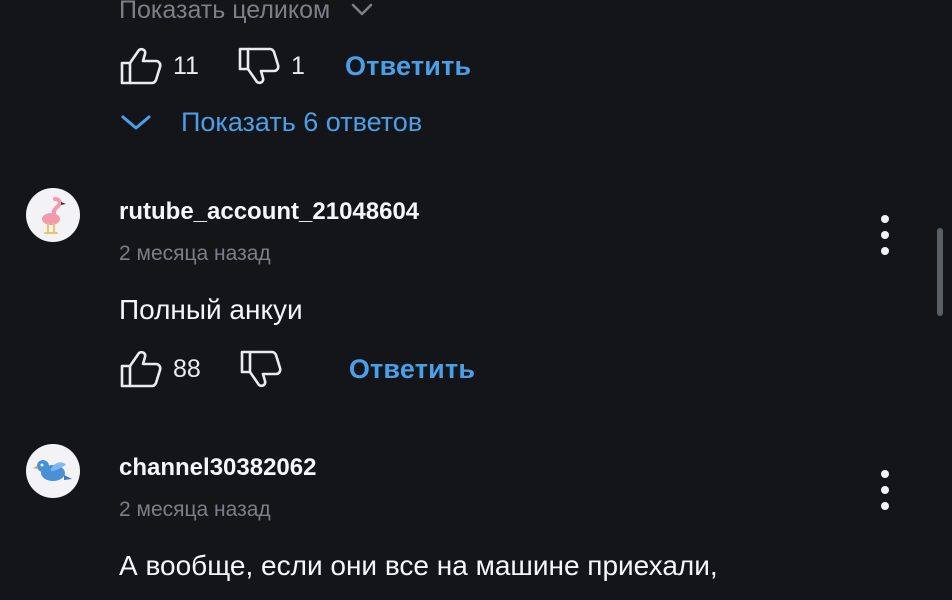 This screenshot has width=952, height=600. Describe the element at coordinates (186, 65) in the screenshot. I see `like-count: 11` at that location.